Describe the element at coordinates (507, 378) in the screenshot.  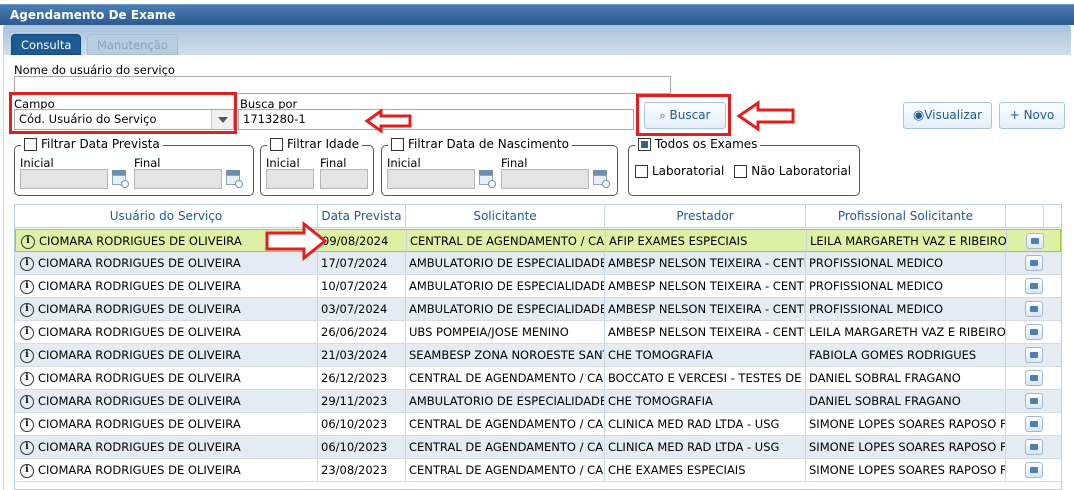
I see `table-cell-text: CENTRAL DE AGENDAMENTO / CALL` at that location.